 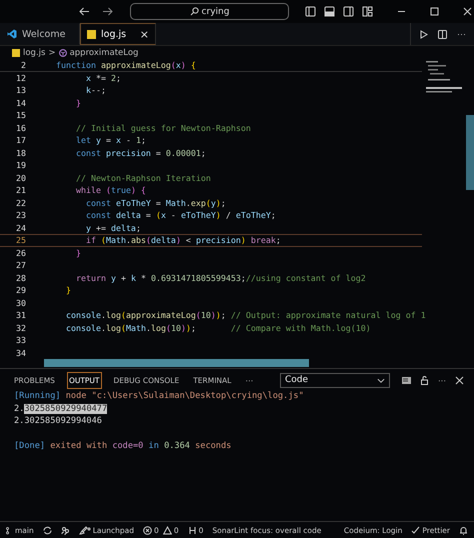 What do you see at coordinates (102, 77) in the screenshot?
I see `code-line: x *= 2;` at bounding box center [102, 77].